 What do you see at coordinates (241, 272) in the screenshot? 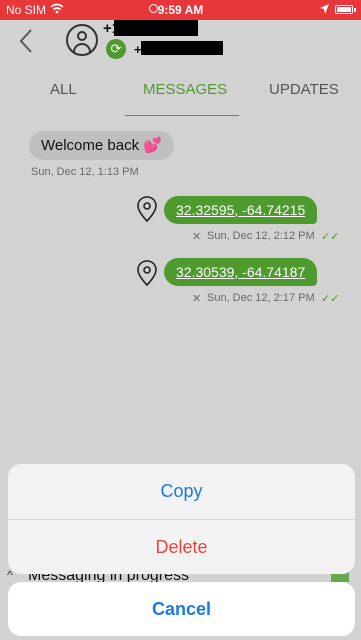
I see `outgoing-location-bubble: 32.30539, -64.74187` at bounding box center [241, 272].